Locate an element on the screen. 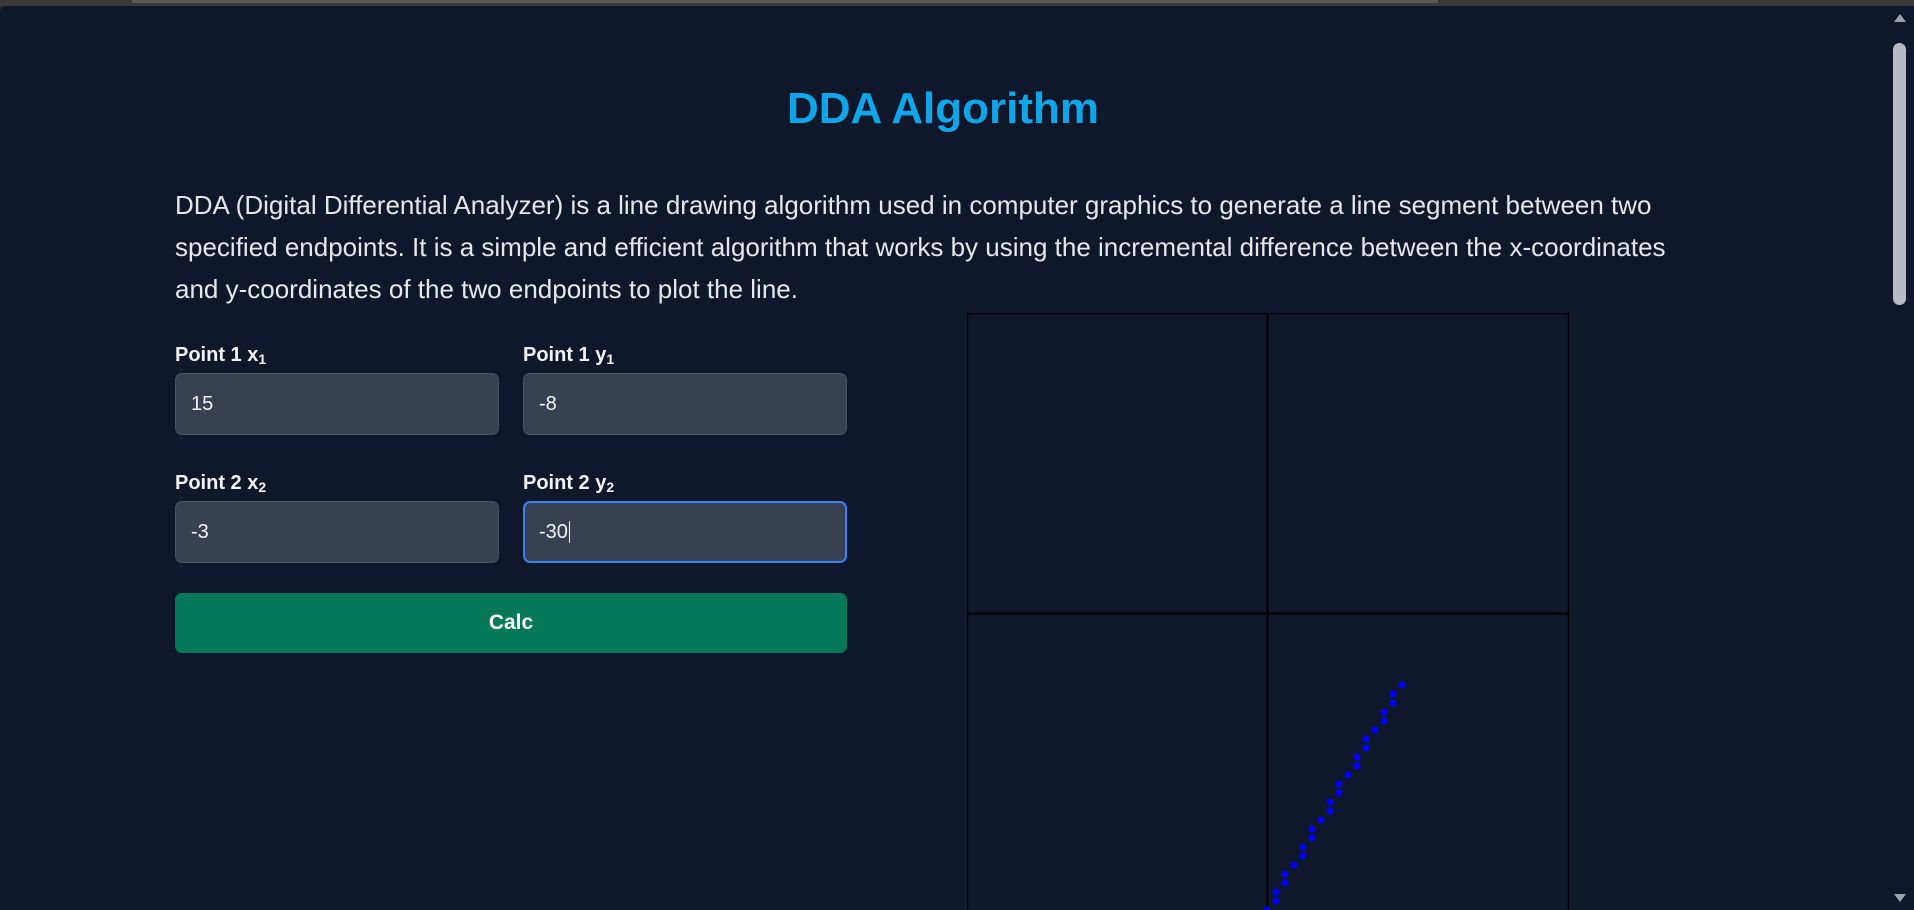  page-title: DDA Algorithm is located at coordinates (943, 108).